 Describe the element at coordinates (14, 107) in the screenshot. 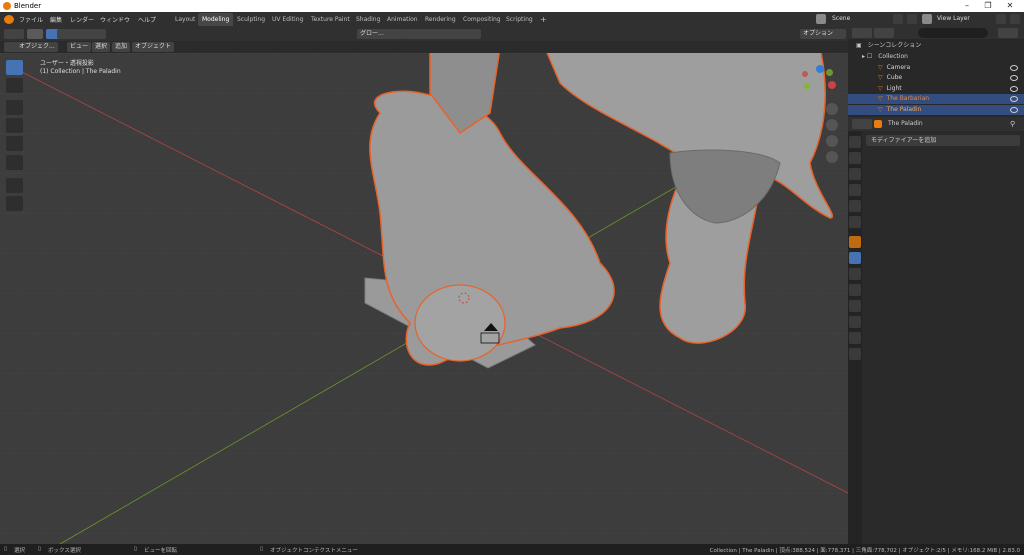

I see `move-tool-icon` at that location.